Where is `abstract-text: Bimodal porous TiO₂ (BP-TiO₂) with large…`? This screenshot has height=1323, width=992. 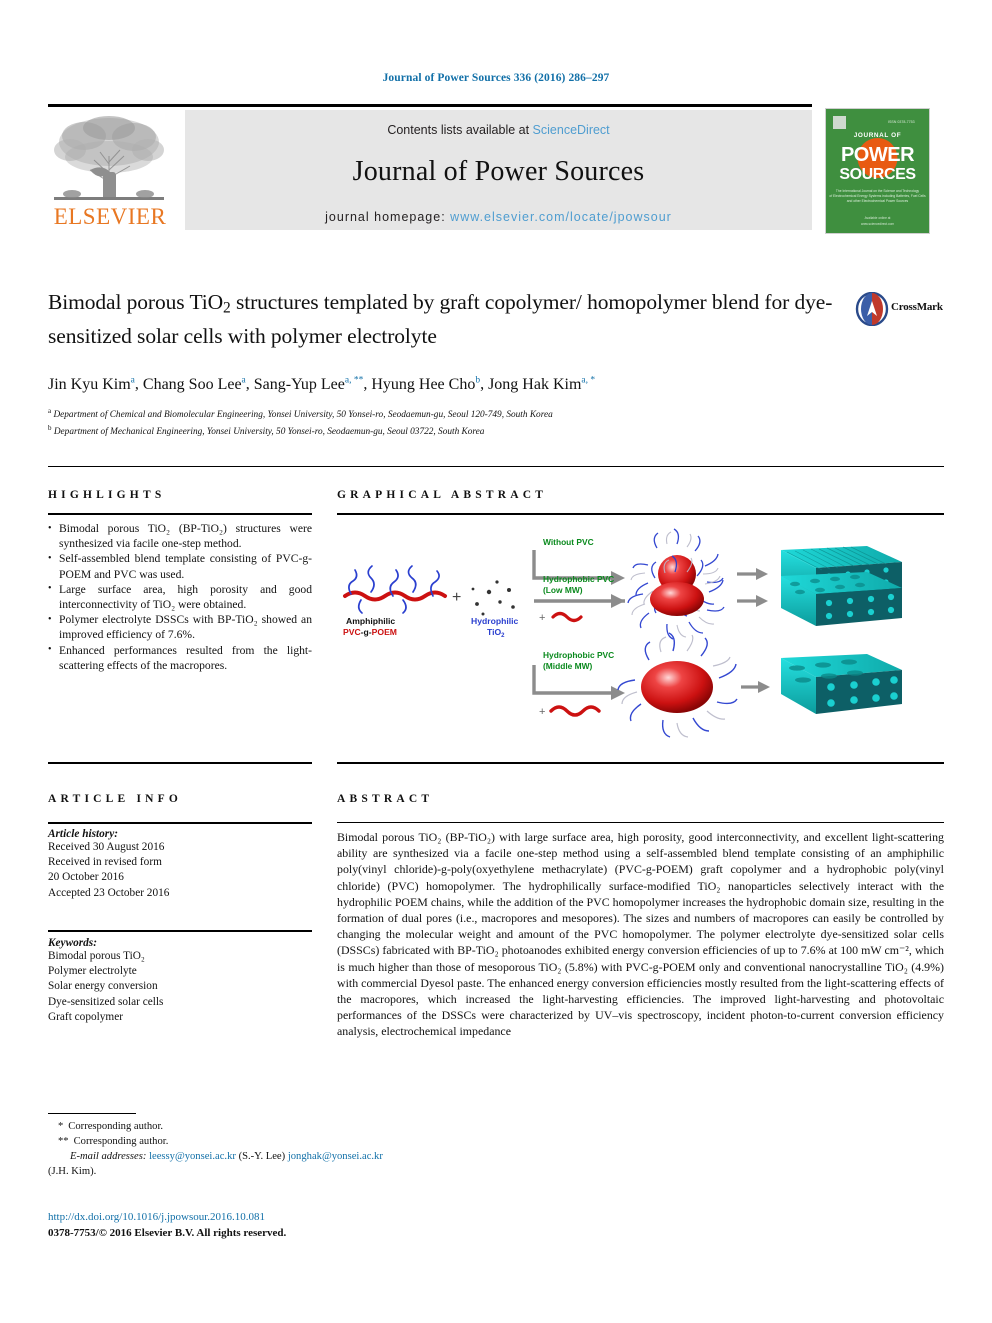
abstract-text: Bimodal porous TiO₂ (BP-TiO₂) with large… is located at coordinates (640, 934).